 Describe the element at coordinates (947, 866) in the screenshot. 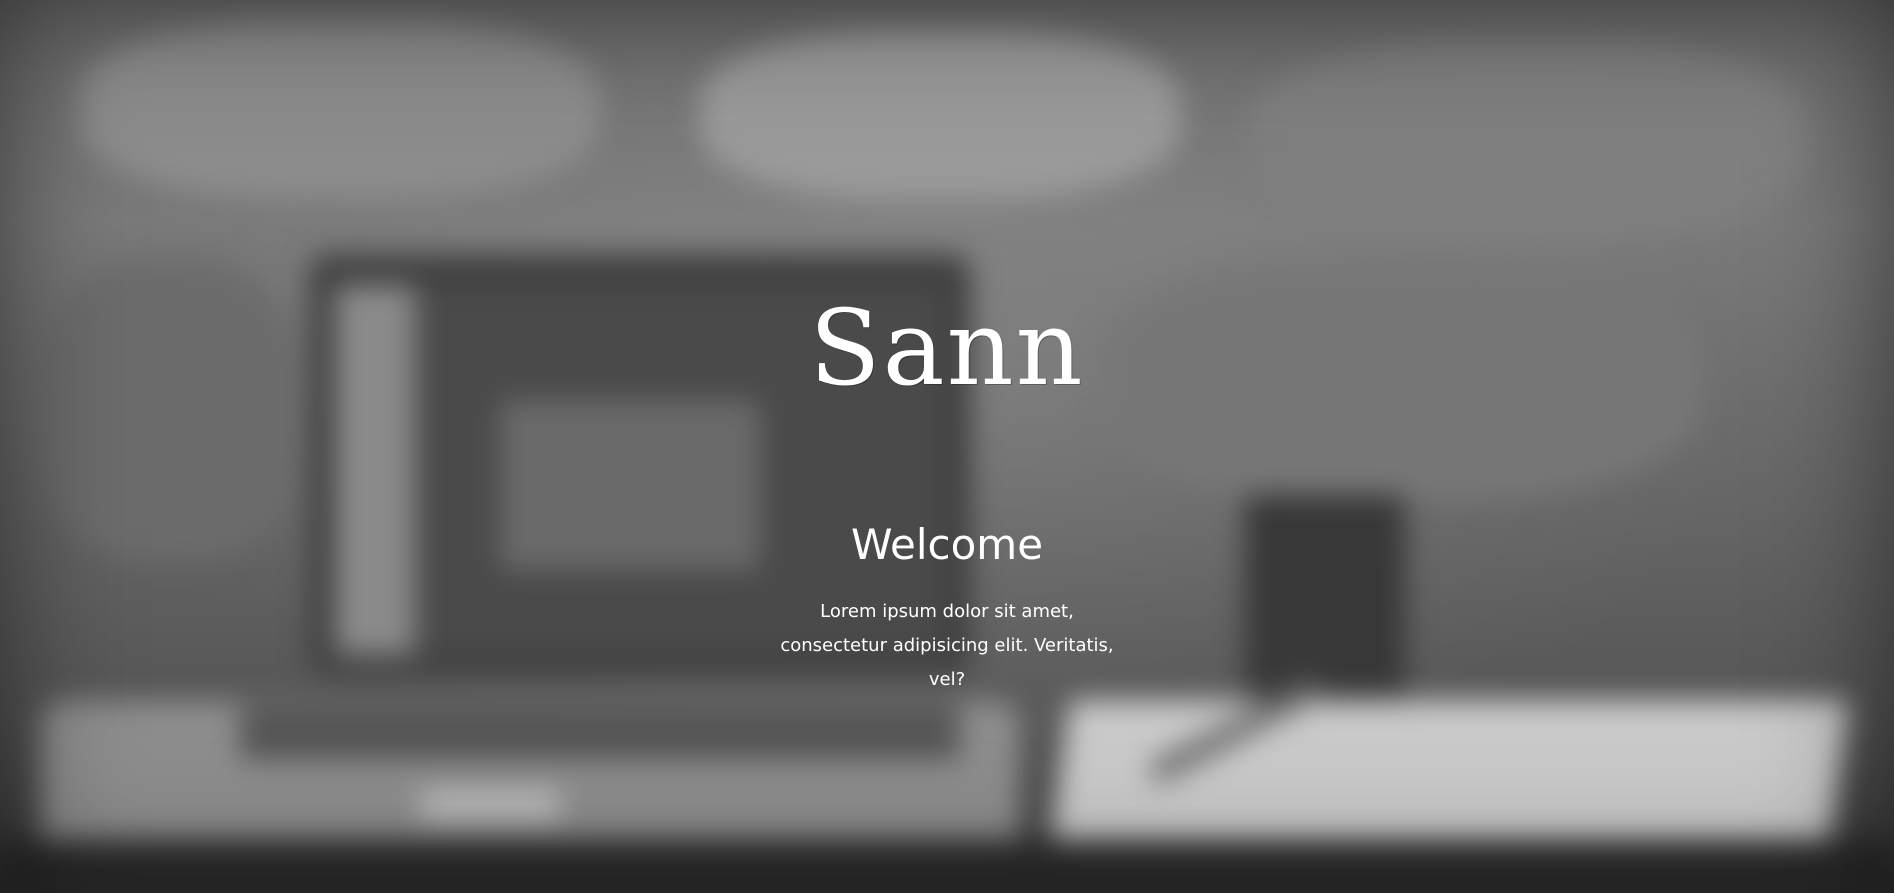

I see `desk` at that location.